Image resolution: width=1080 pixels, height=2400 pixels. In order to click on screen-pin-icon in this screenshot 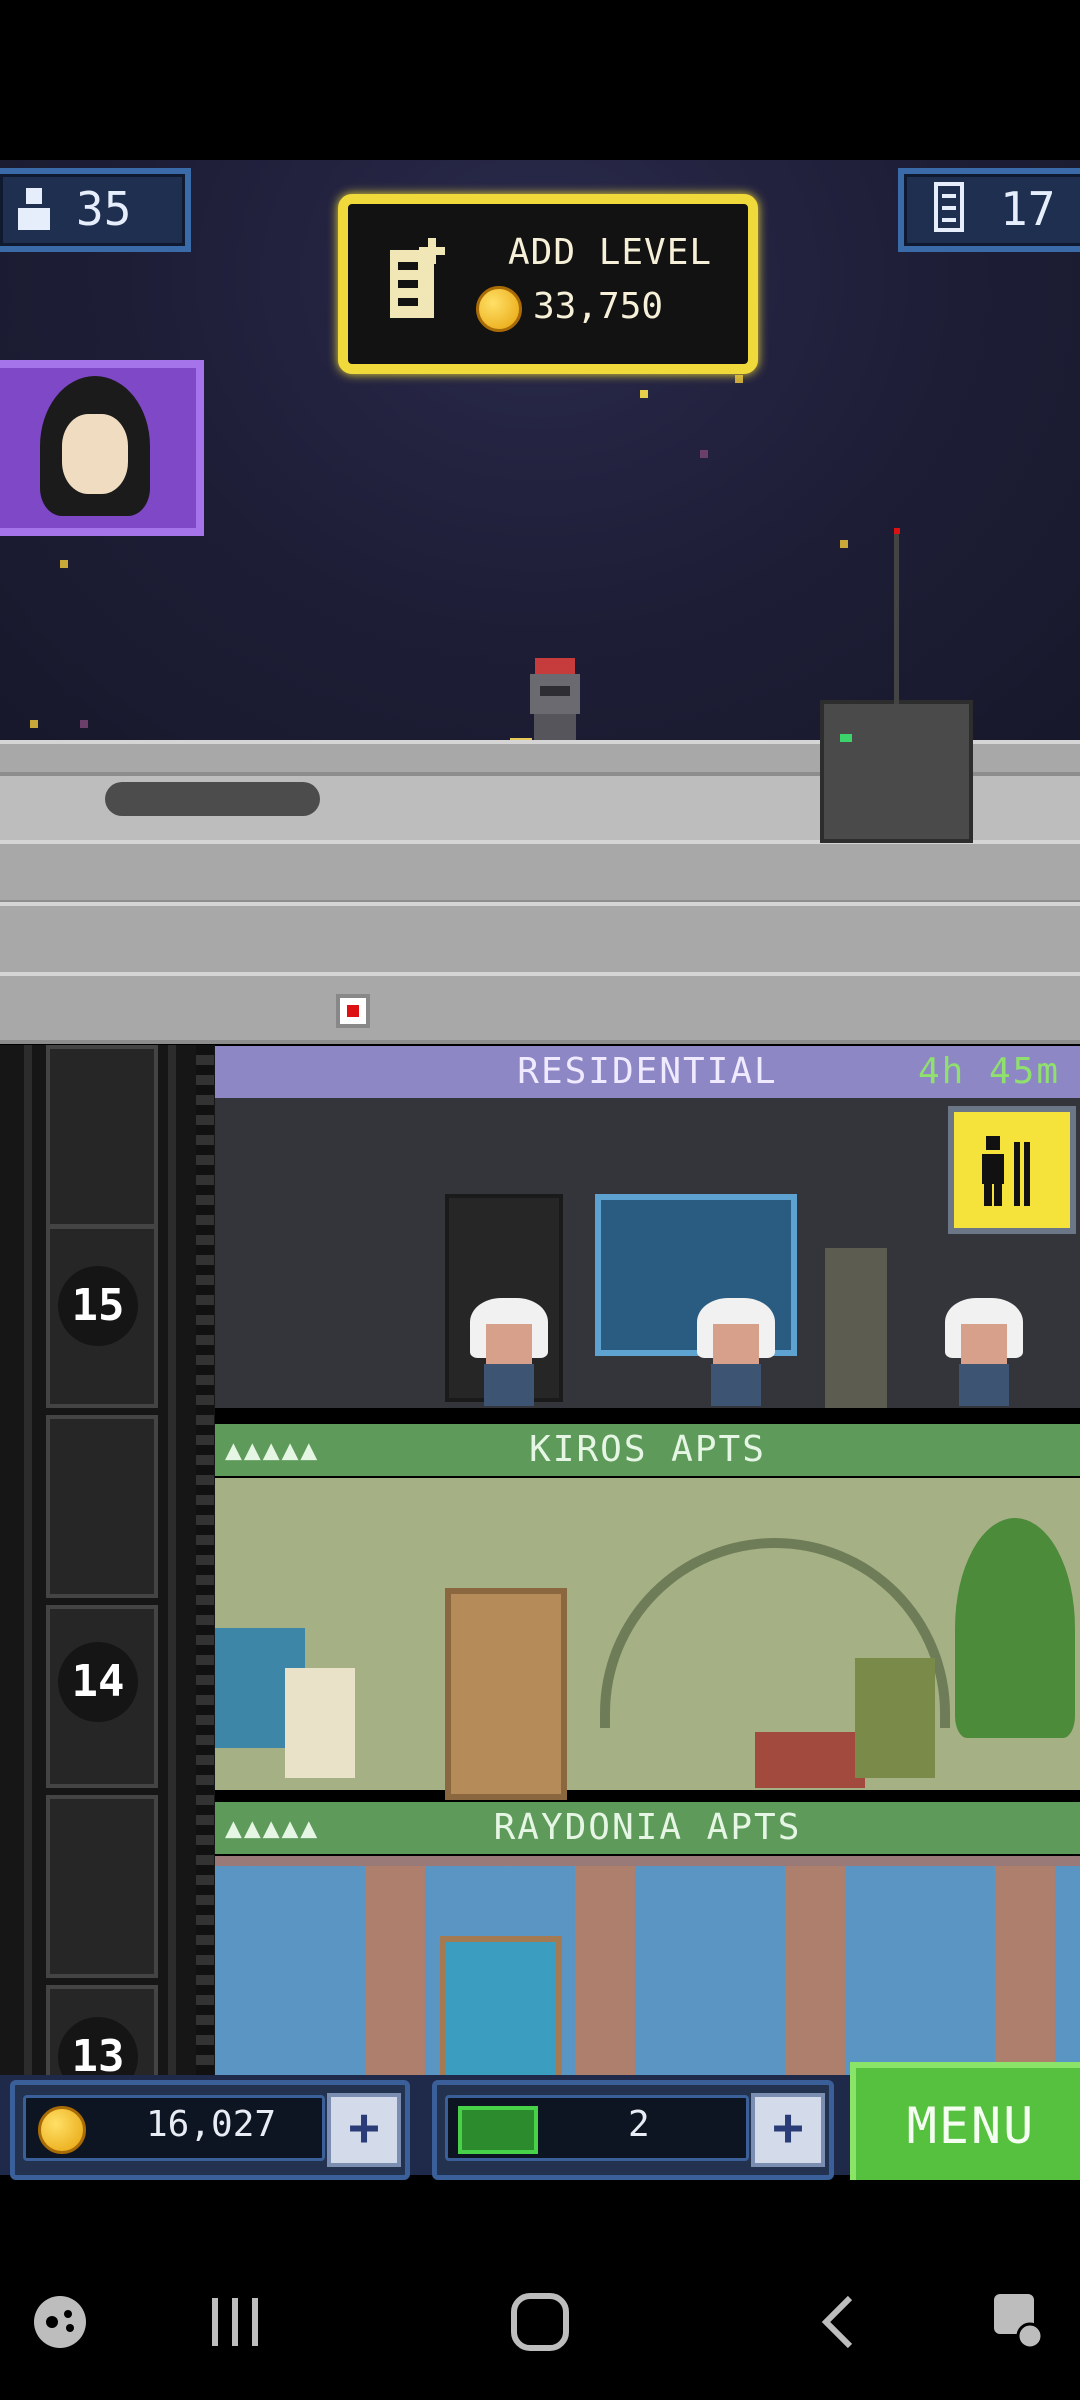, I will do `click(1020, 2322)`.